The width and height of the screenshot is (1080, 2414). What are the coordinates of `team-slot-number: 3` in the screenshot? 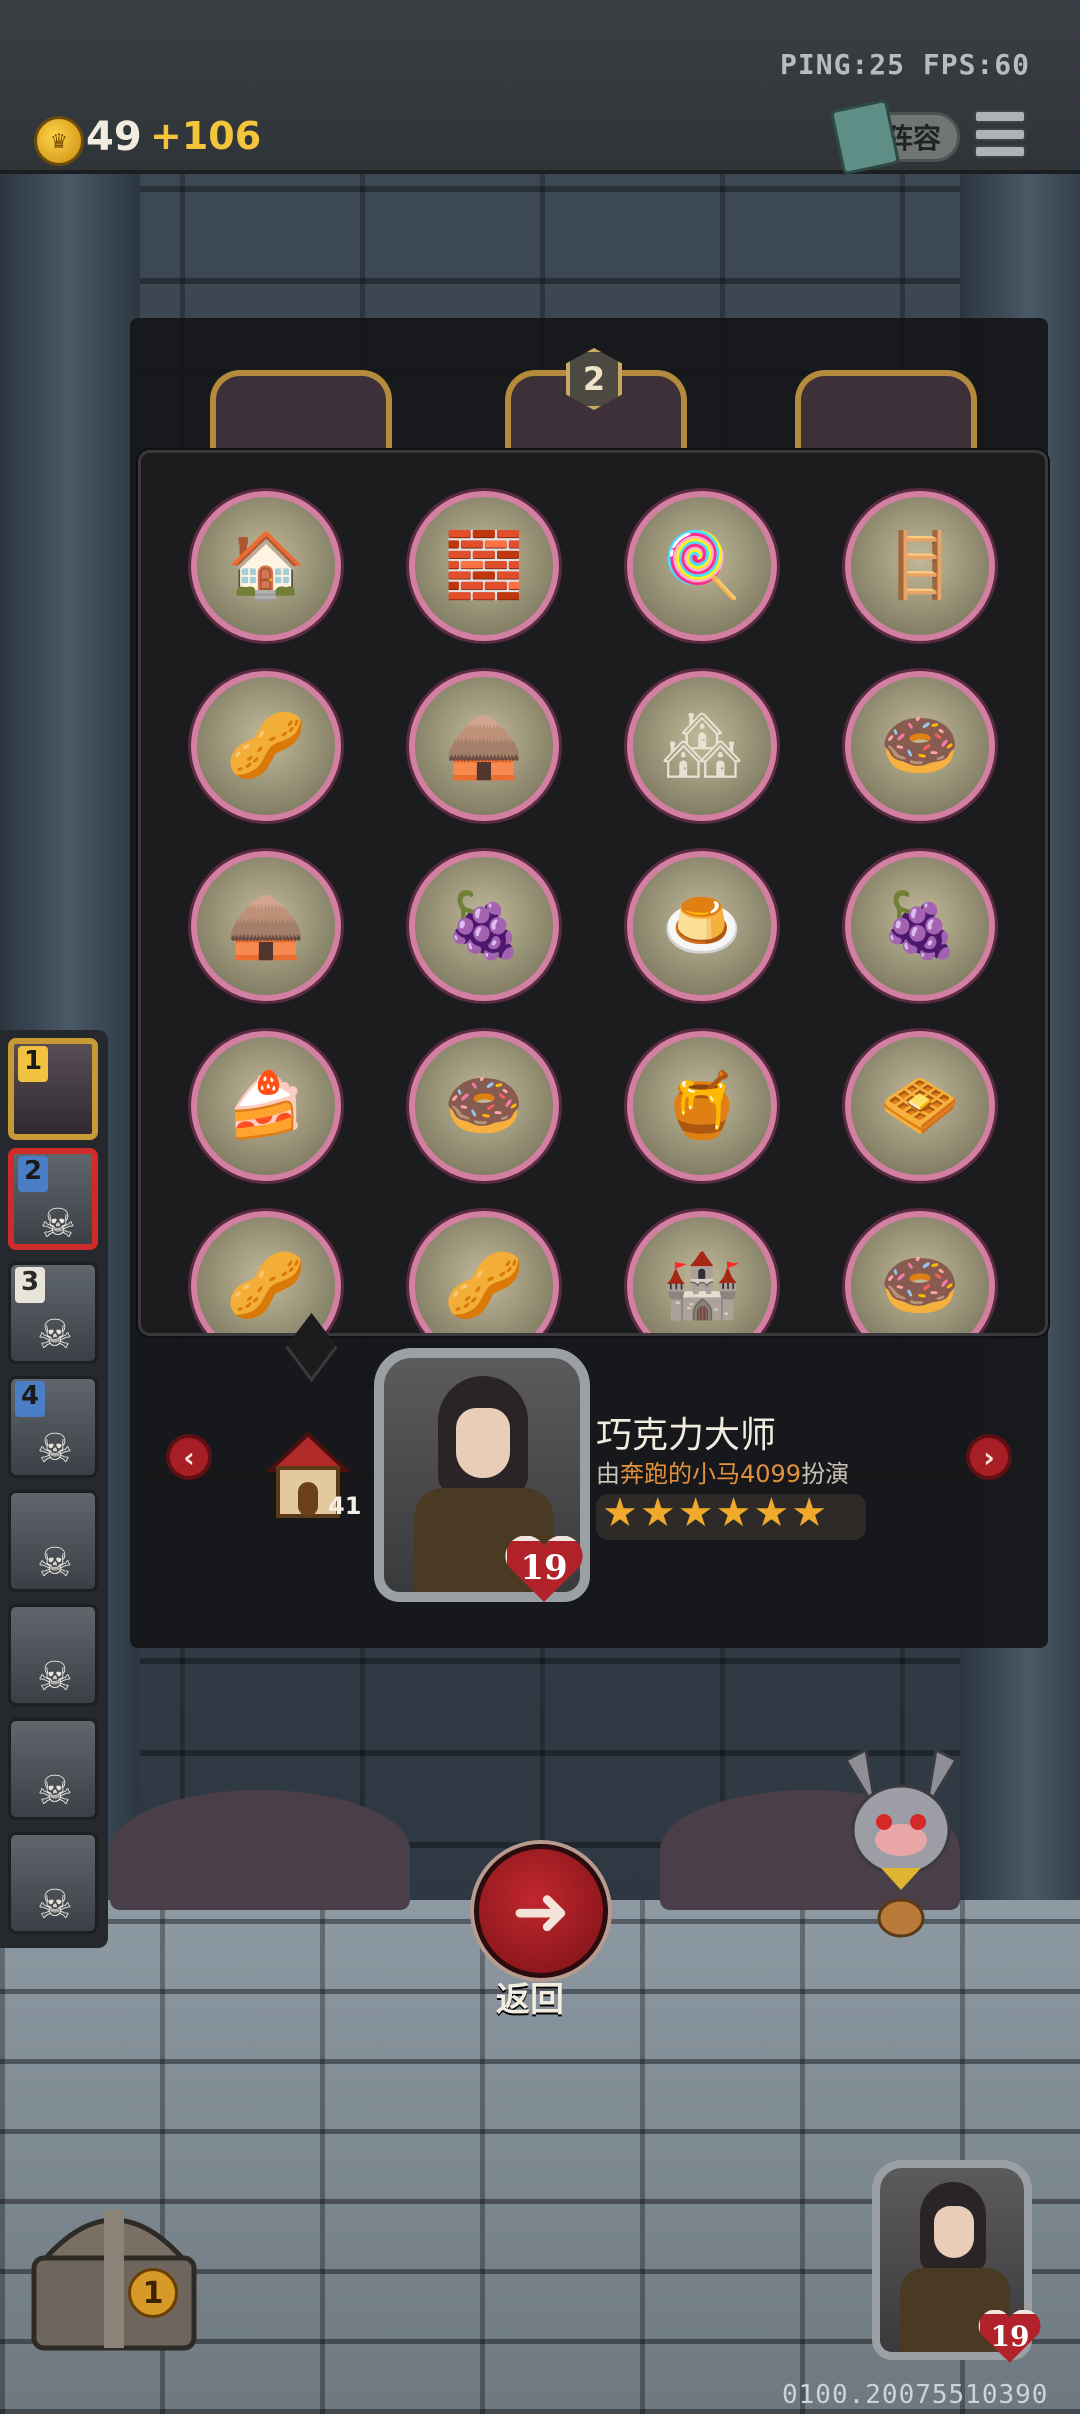 It's located at (30, 1285).